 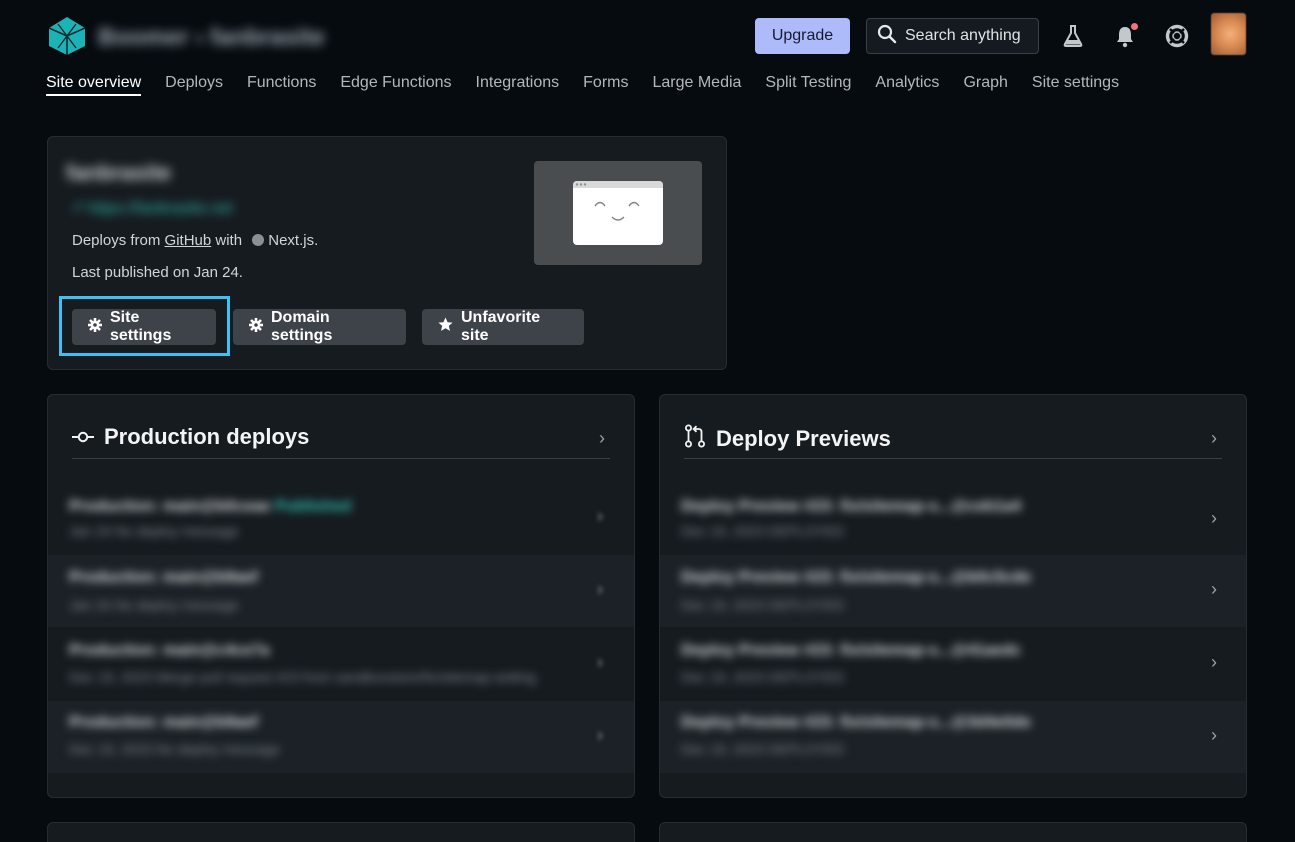 I want to click on nav-site-overview: Site overview, so click(x=94, y=85).